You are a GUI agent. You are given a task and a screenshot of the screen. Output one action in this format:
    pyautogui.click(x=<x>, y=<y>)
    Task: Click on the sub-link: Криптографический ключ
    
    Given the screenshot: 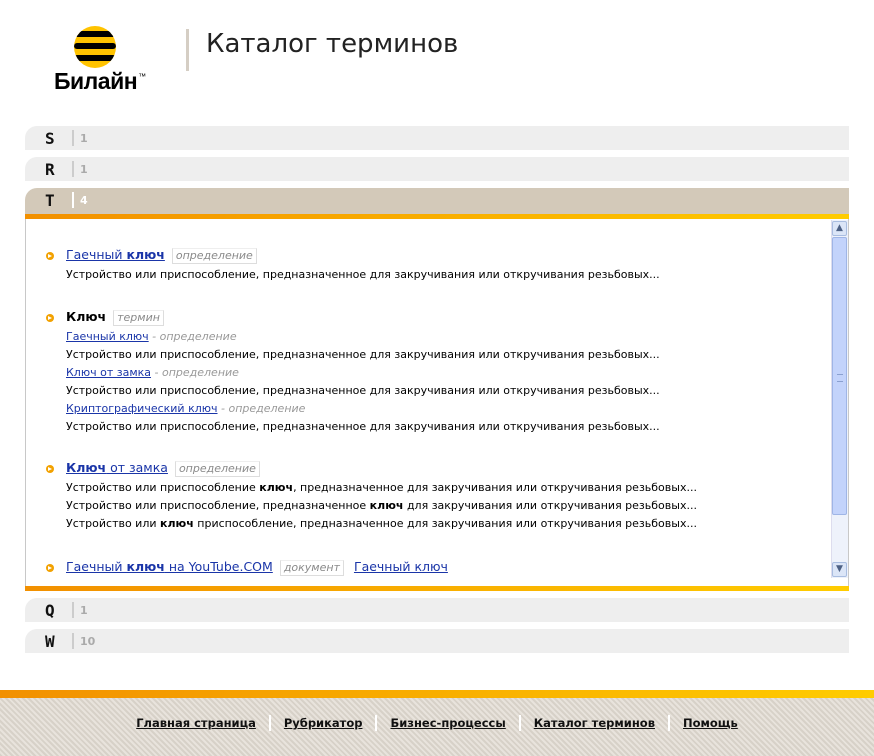 What is the action you would take?
    pyautogui.click(x=142, y=408)
    